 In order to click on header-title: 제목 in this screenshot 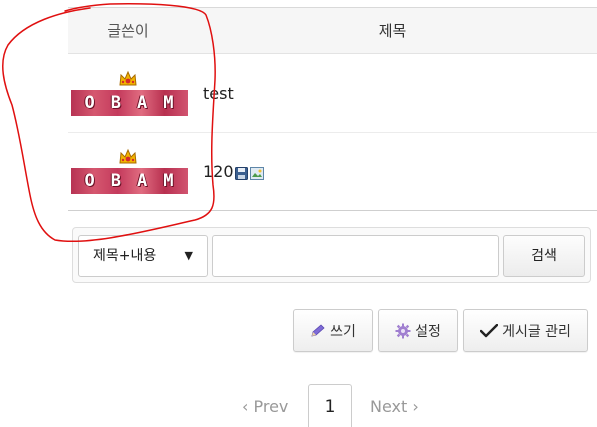, I will do `click(392, 31)`.